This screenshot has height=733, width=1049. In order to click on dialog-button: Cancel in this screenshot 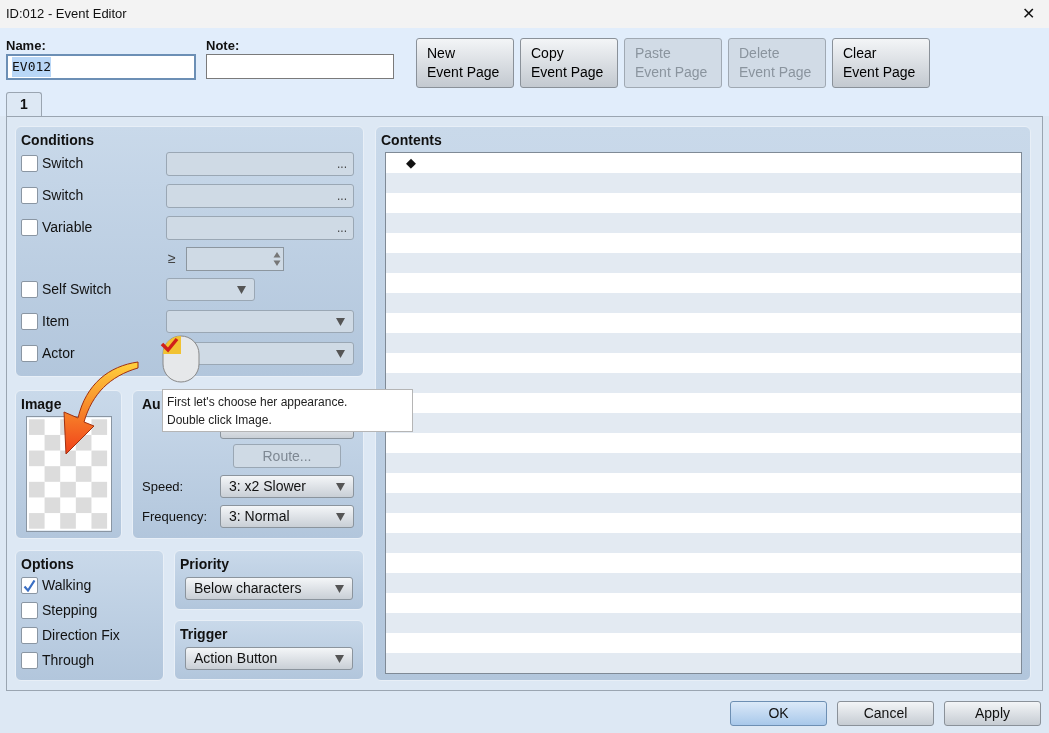, I will do `click(885, 713)`.